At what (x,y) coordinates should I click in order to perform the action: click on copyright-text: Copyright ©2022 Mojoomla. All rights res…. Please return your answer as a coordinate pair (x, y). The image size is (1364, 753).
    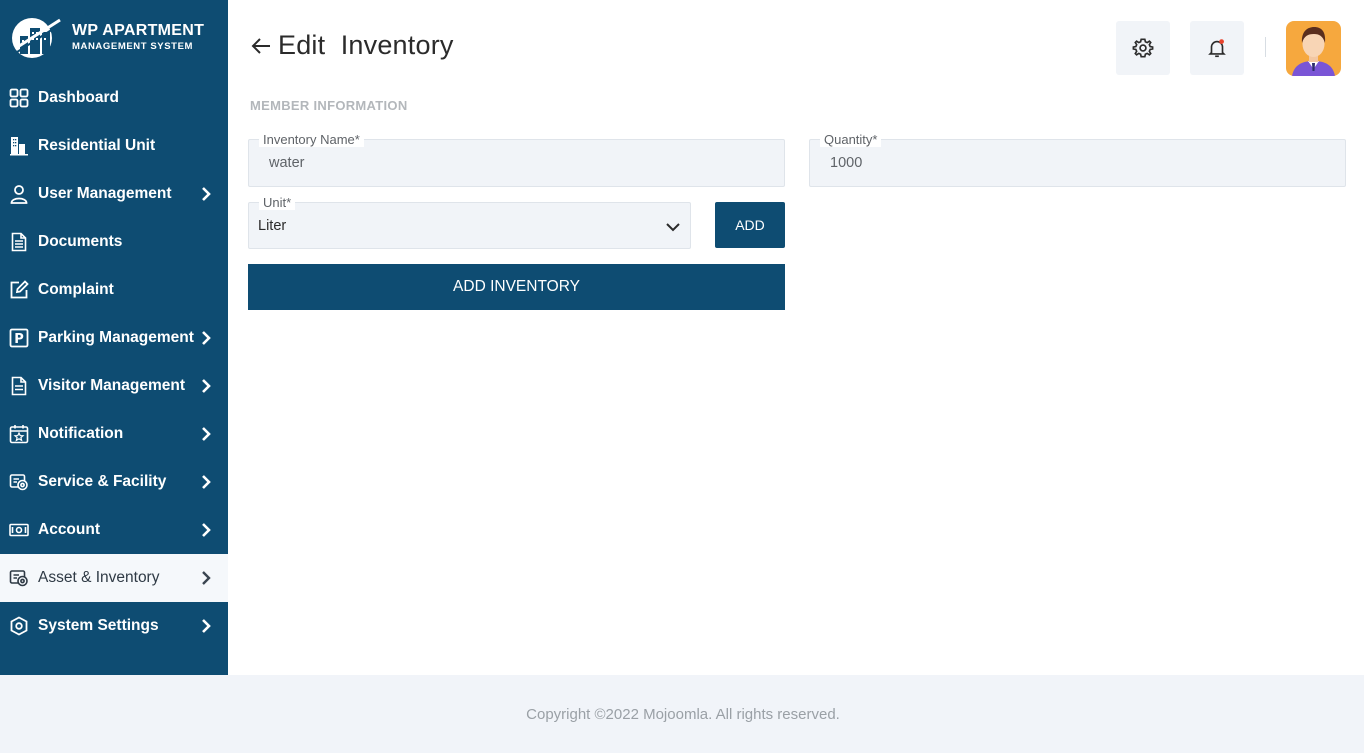
    Looking at the image, I should click on (683, 714).